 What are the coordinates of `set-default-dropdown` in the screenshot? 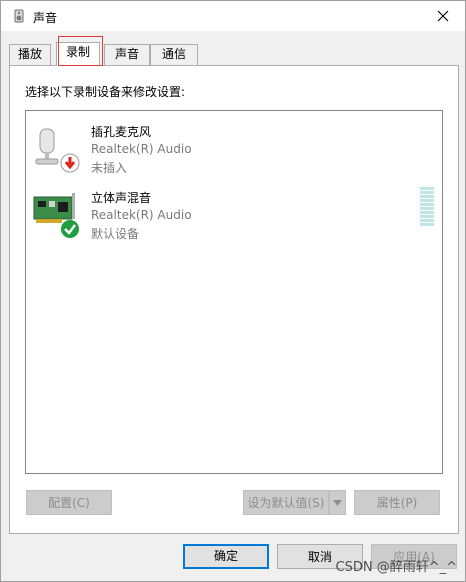 It's located at (337, 502).